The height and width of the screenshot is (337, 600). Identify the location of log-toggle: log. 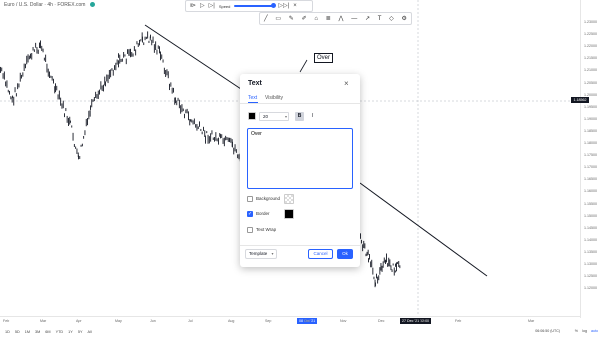
(584, 331).